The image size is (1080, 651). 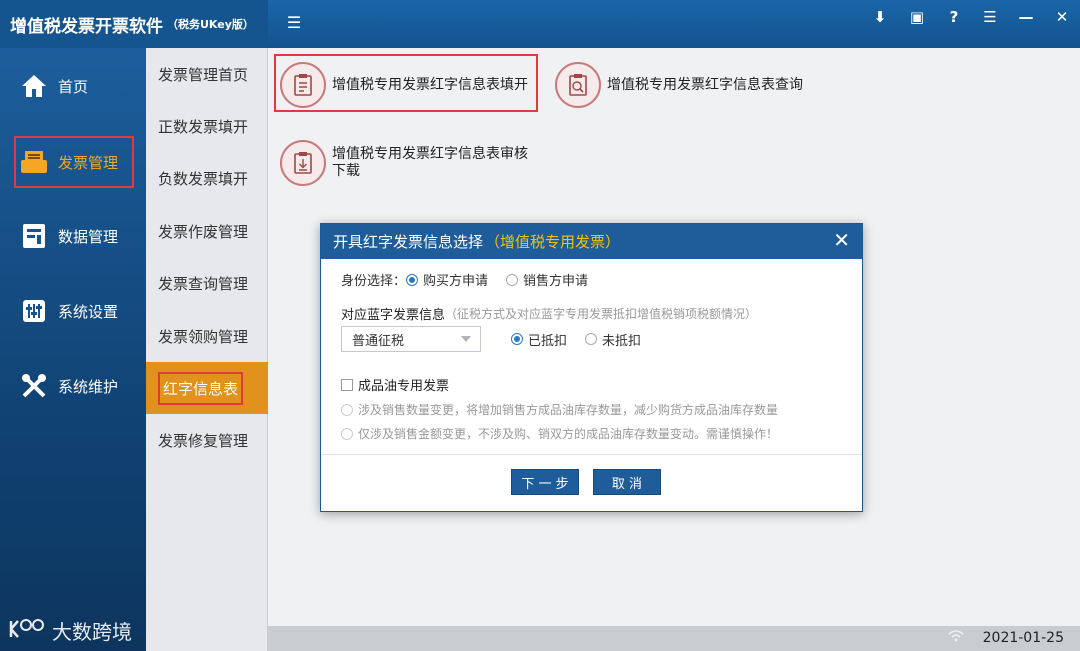 I want to click on title-bar: 增值税发票开票软件 （税务UKey版） ☰ ⬇ ▣ ? ☰ — ✕, so click(x=540, y=24).